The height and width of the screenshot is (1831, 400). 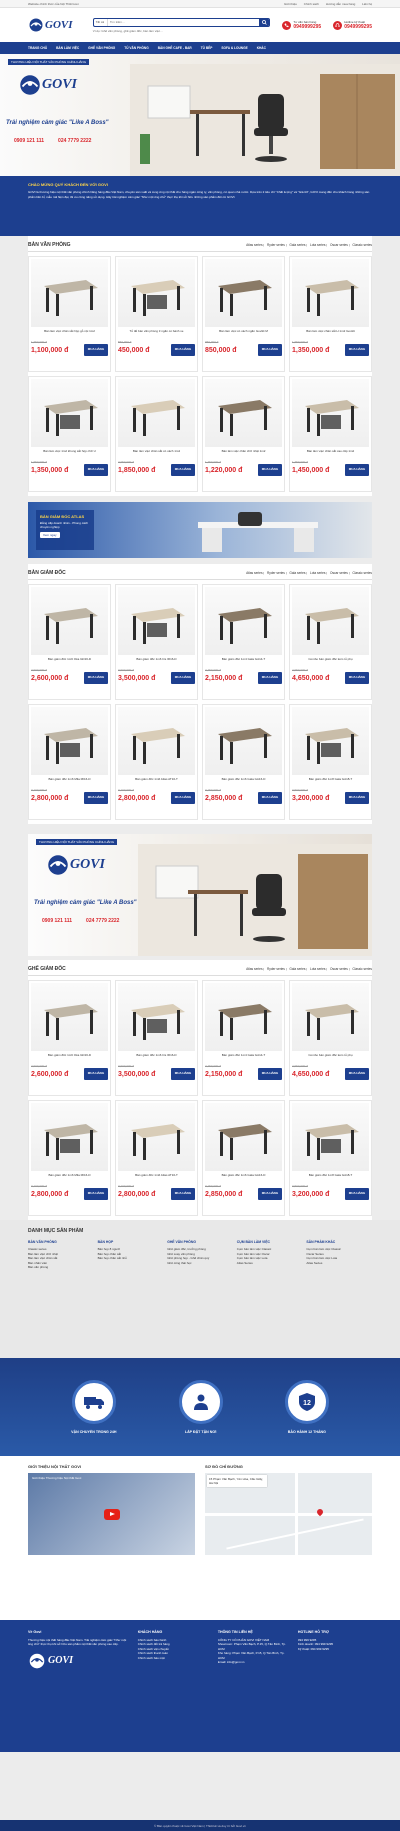 I want to click on nav-item-home: TRANG CHỦ, so click(x=37, y=48).